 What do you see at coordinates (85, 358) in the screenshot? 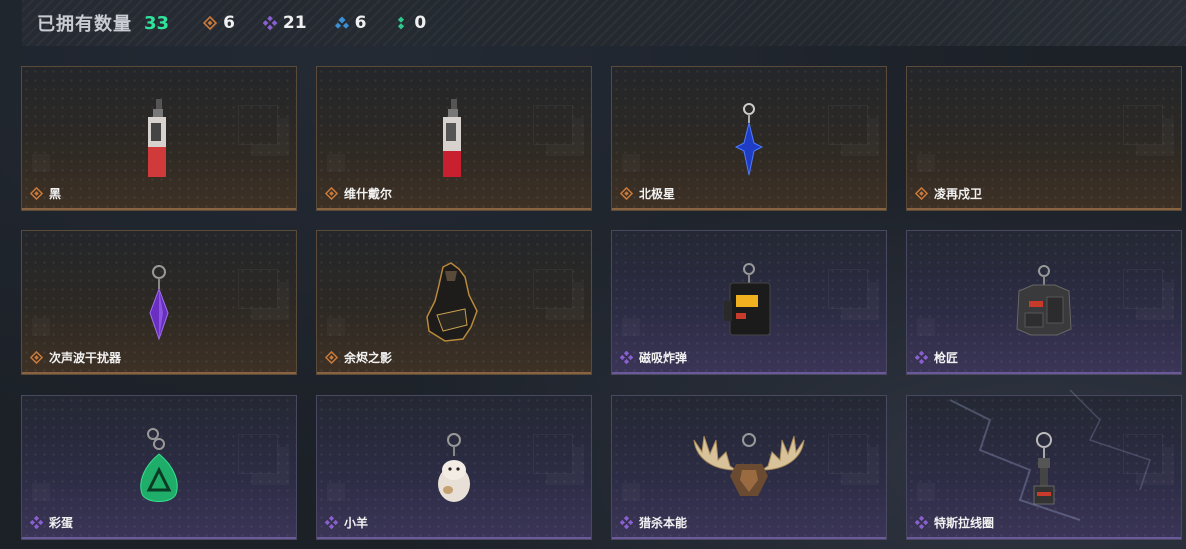
I see `card-name: 次声波干扰器` at bounding box center [85, 358].